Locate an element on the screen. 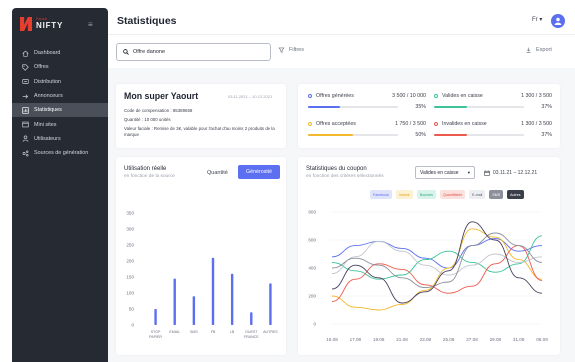  x-tick-label: 23.08 is located at coordinates (426, 339).